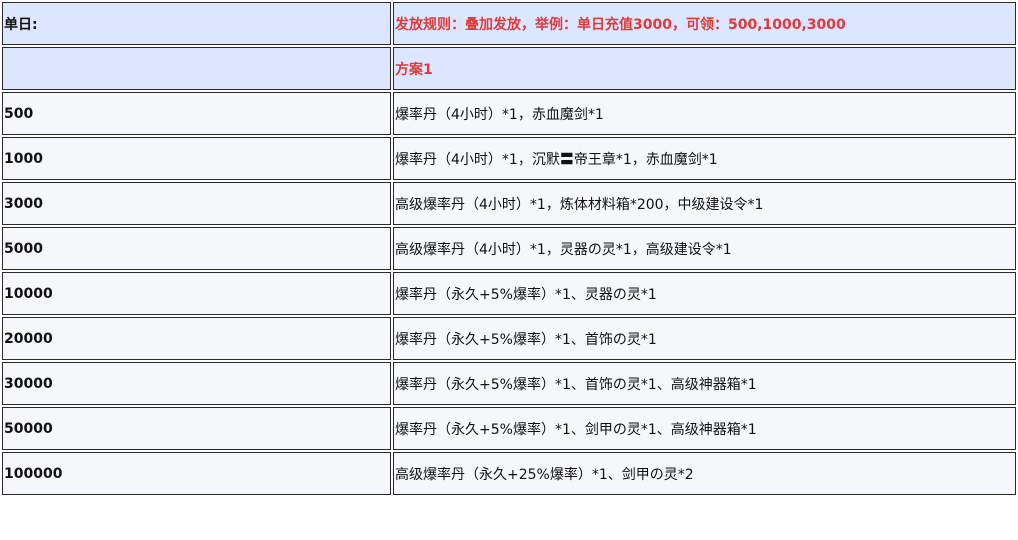 The height and width of the screenshot is (540, 1018). I want to click on recharge-amount: 30000, so click(196, 383).